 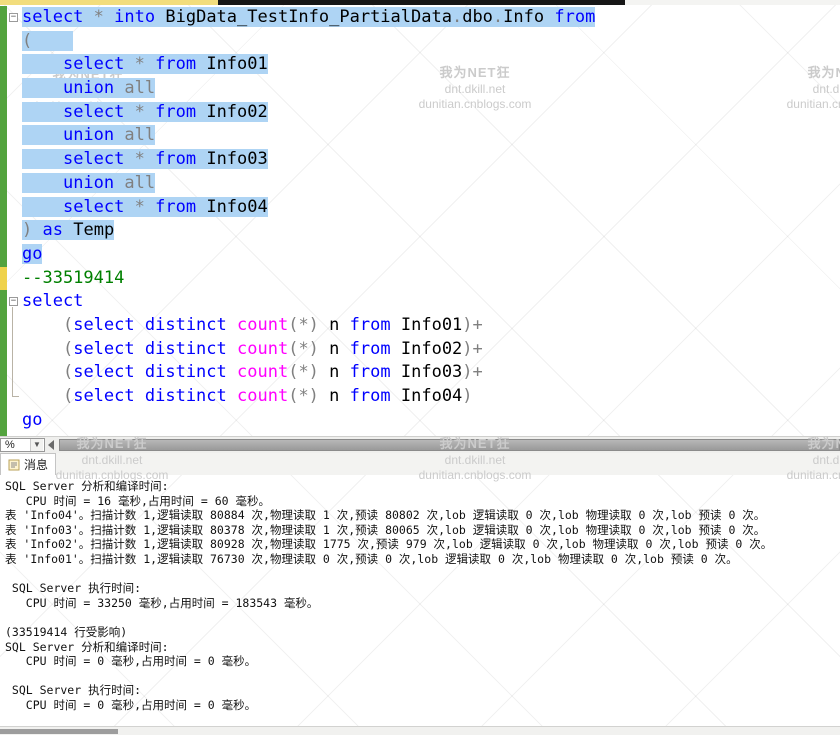 I want to click on message-line: CPU 时间 = 0 毫秒,占用时间 = 0 毫秒。, so click(x=131, y=704).